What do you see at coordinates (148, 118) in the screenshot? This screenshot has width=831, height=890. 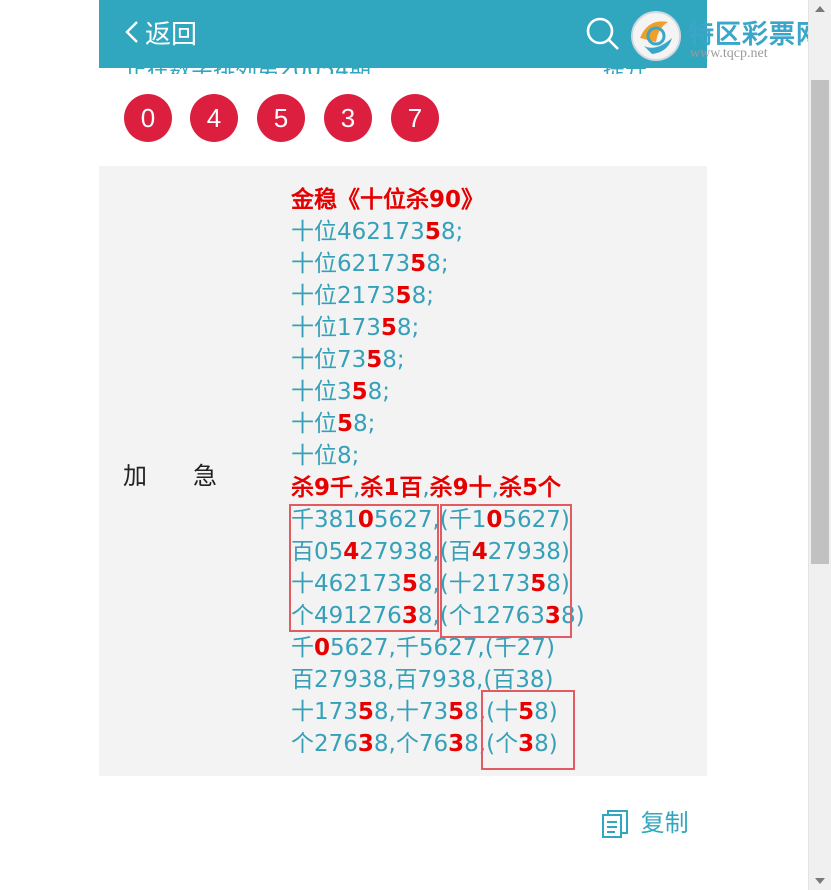 I see `result-ball: 0` at bounding box center [148, 118].